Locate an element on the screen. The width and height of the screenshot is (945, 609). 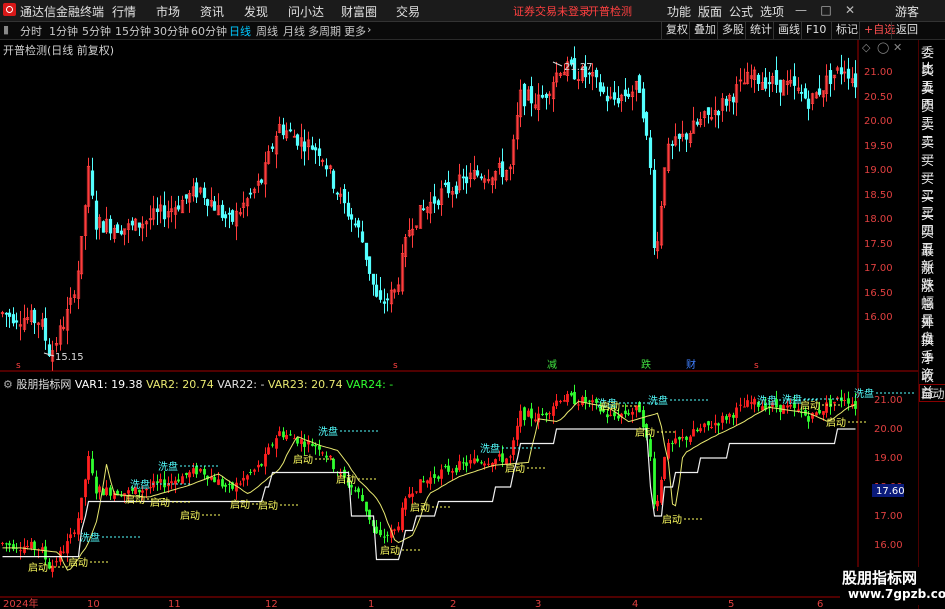
btn-mark: 标记 is located at coordinates (846, 30).